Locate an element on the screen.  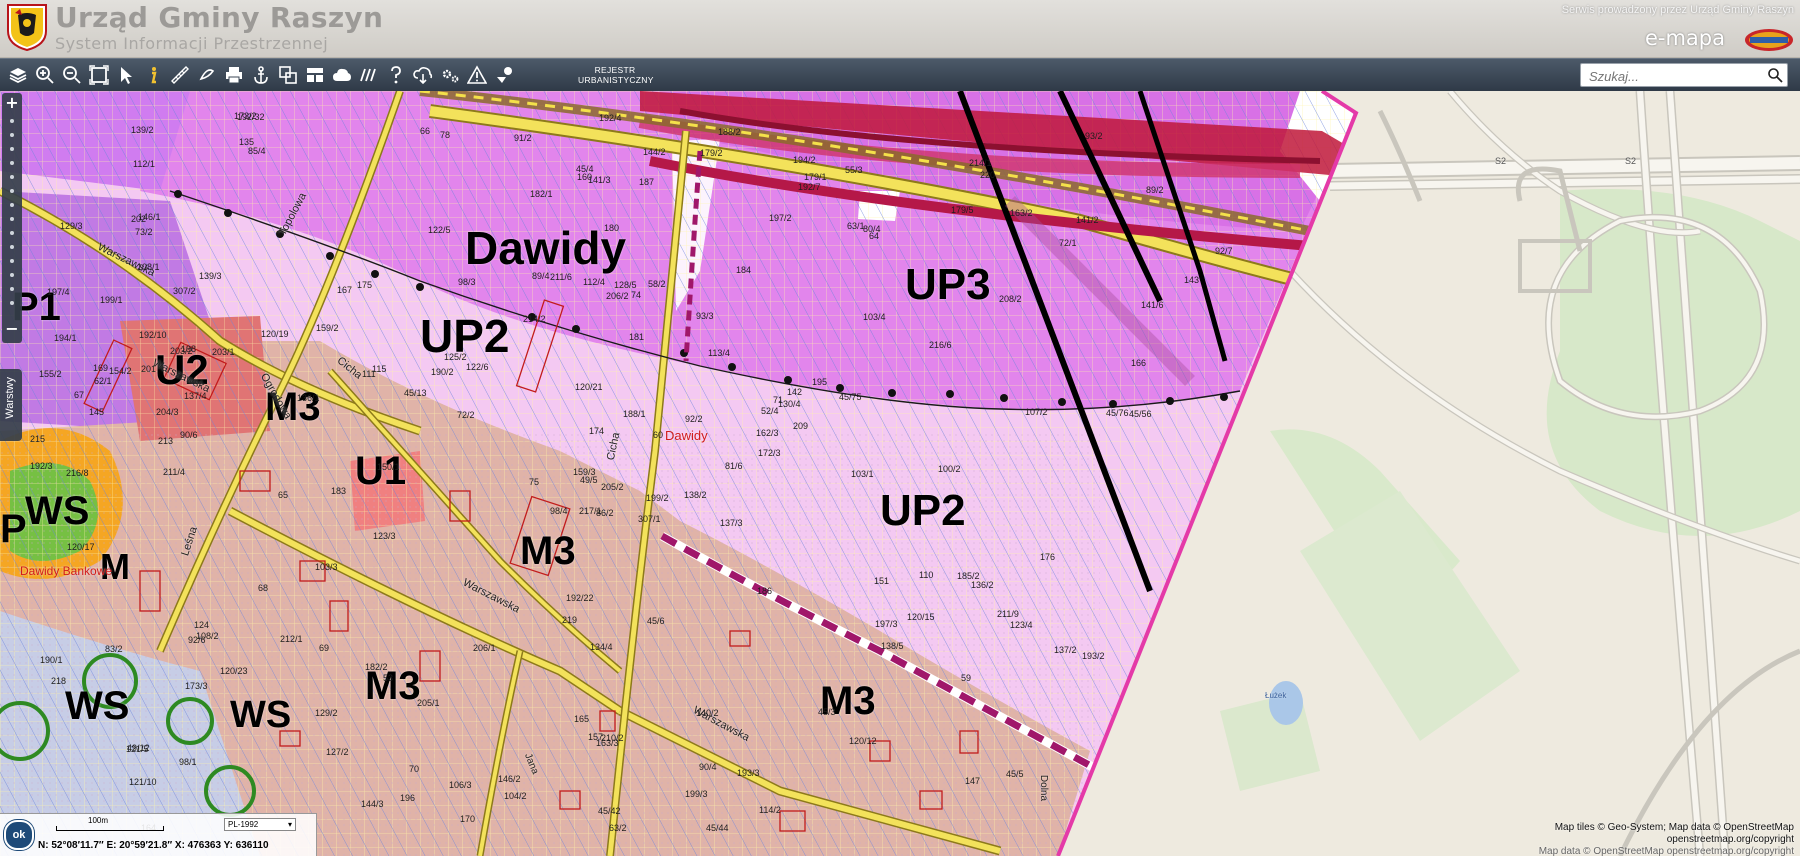
parcel-number: 100/2 is located at coordinates (949, 469).